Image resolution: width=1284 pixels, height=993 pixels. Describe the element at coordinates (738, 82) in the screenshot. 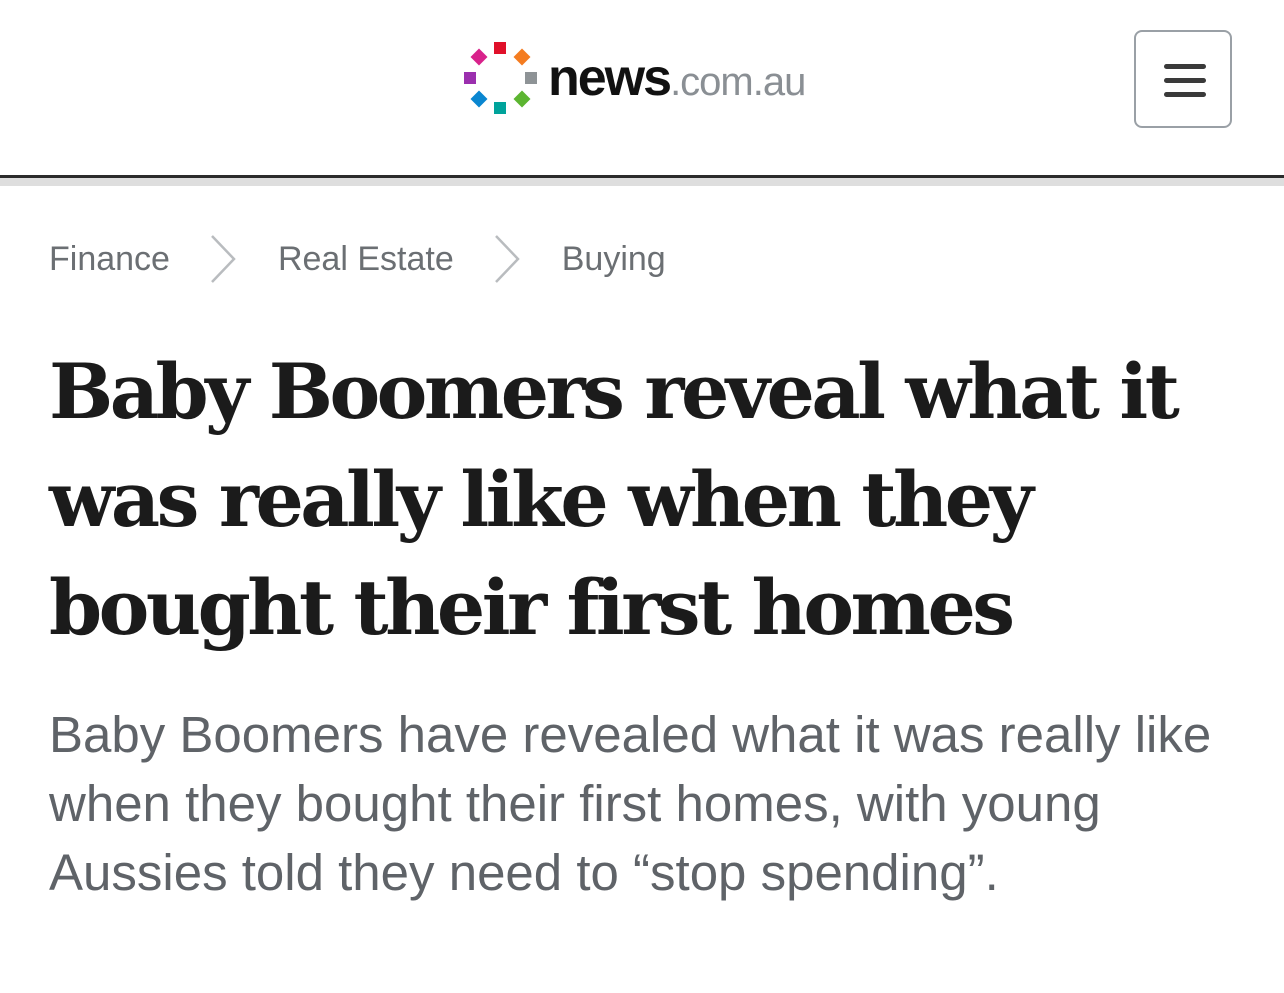

I see `logo-suffix: .com.au` at that location.